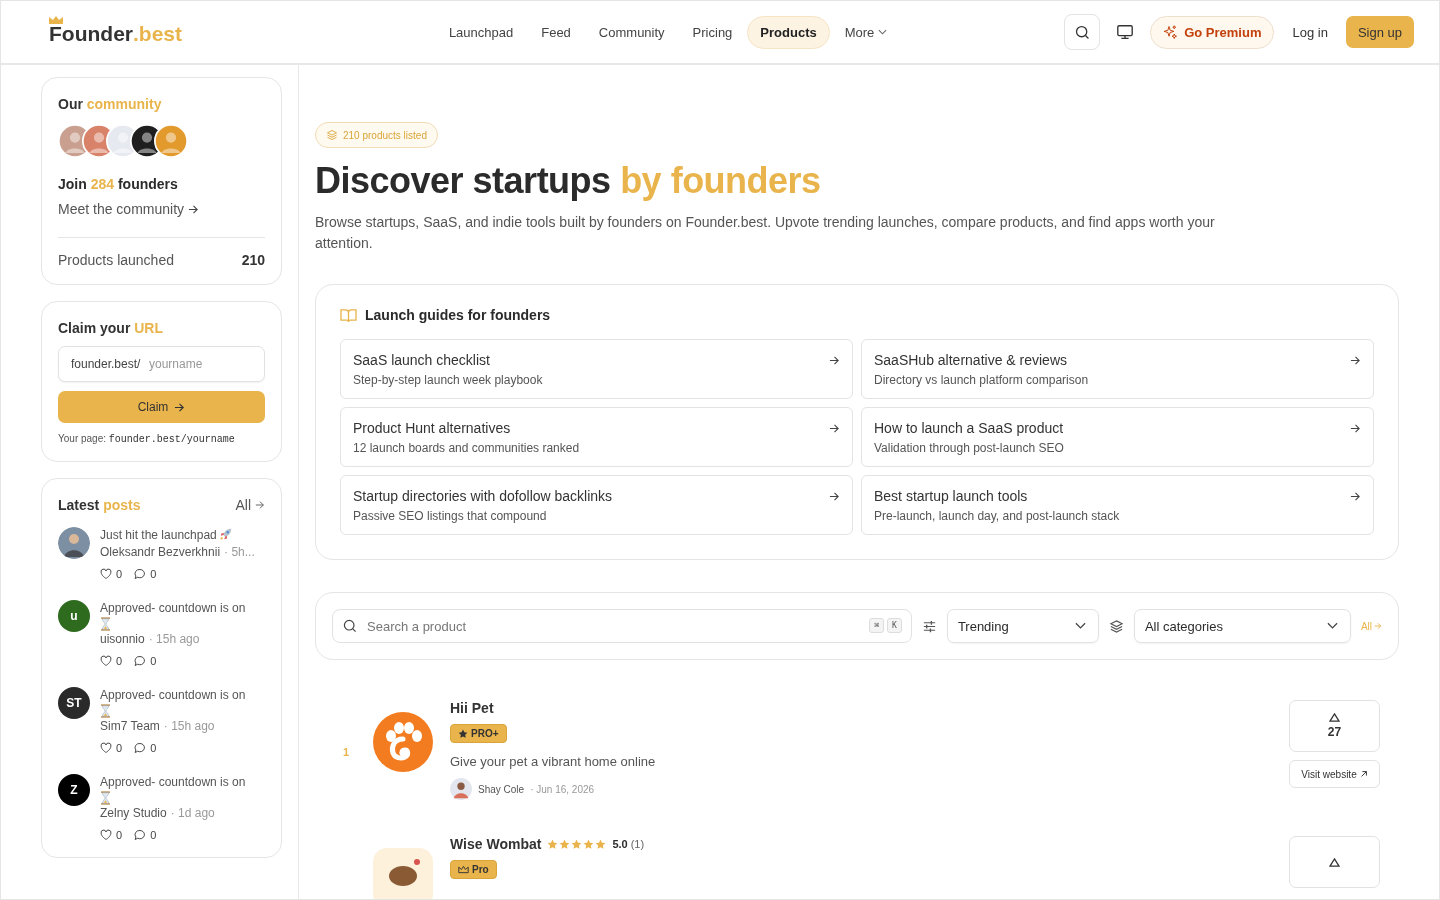 This screenshot has height=900, width=1440. What do you see at coordinates (376, 135) in the screenshot?
I see `products-count-badge: 210 products listed` at bounding box center [376, 135].